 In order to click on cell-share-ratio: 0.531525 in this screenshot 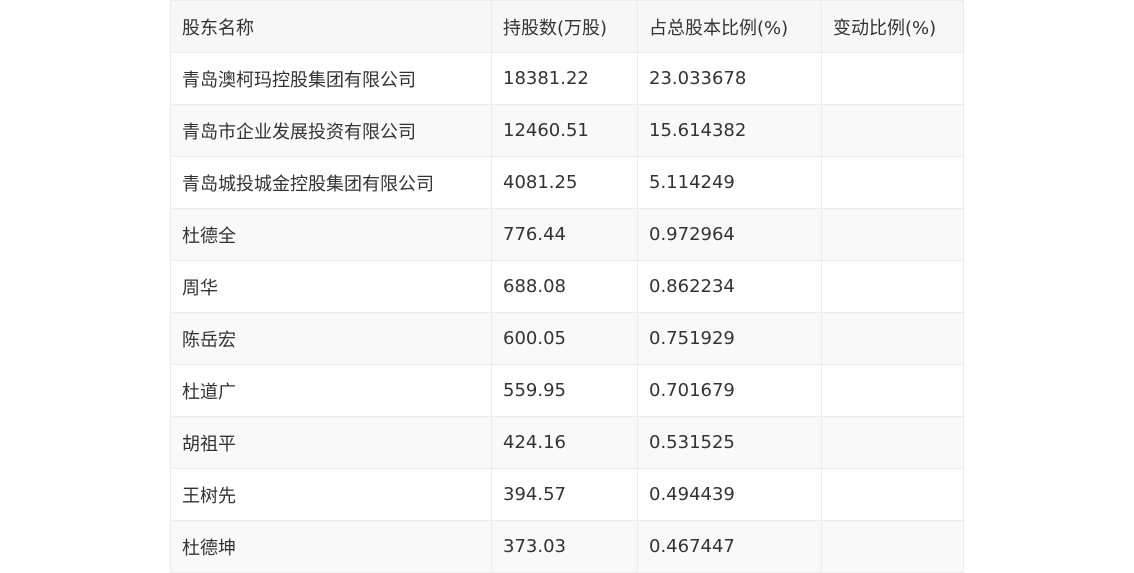, I will do `click(729, 442)`.